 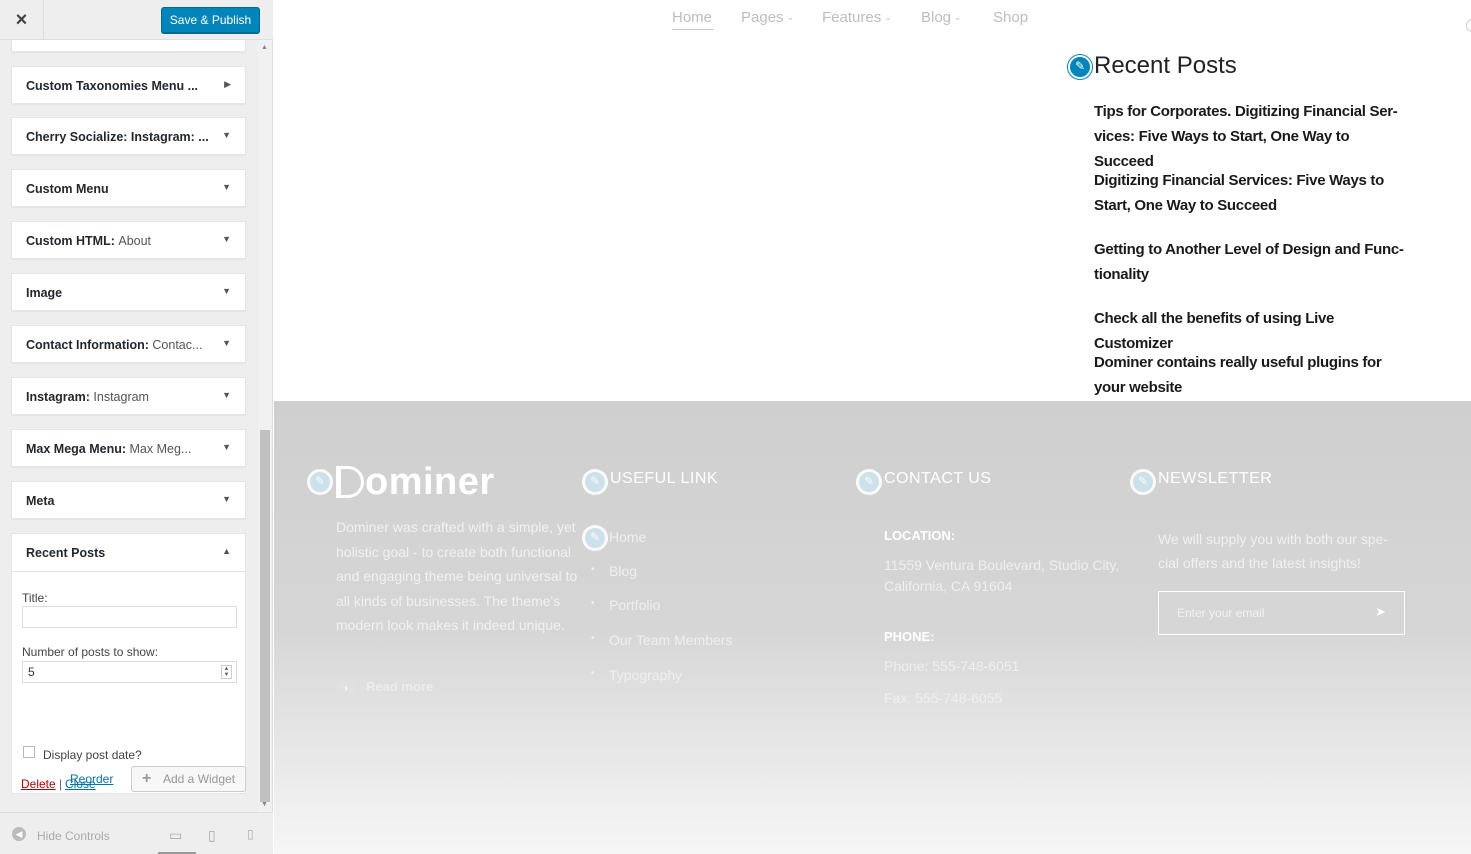 I want to click on widget-title: Meta, so click(x=40, y=501).